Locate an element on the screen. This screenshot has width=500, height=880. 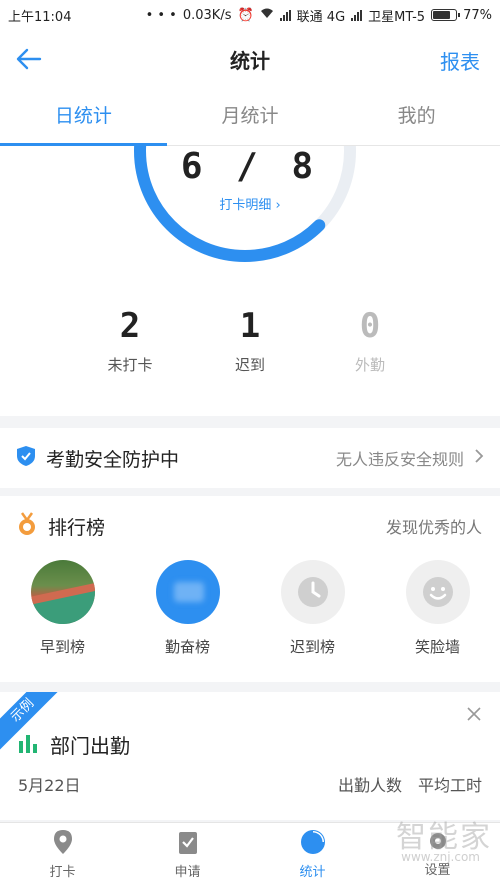
chevron-right-icon is located at coordinates (479, 458).